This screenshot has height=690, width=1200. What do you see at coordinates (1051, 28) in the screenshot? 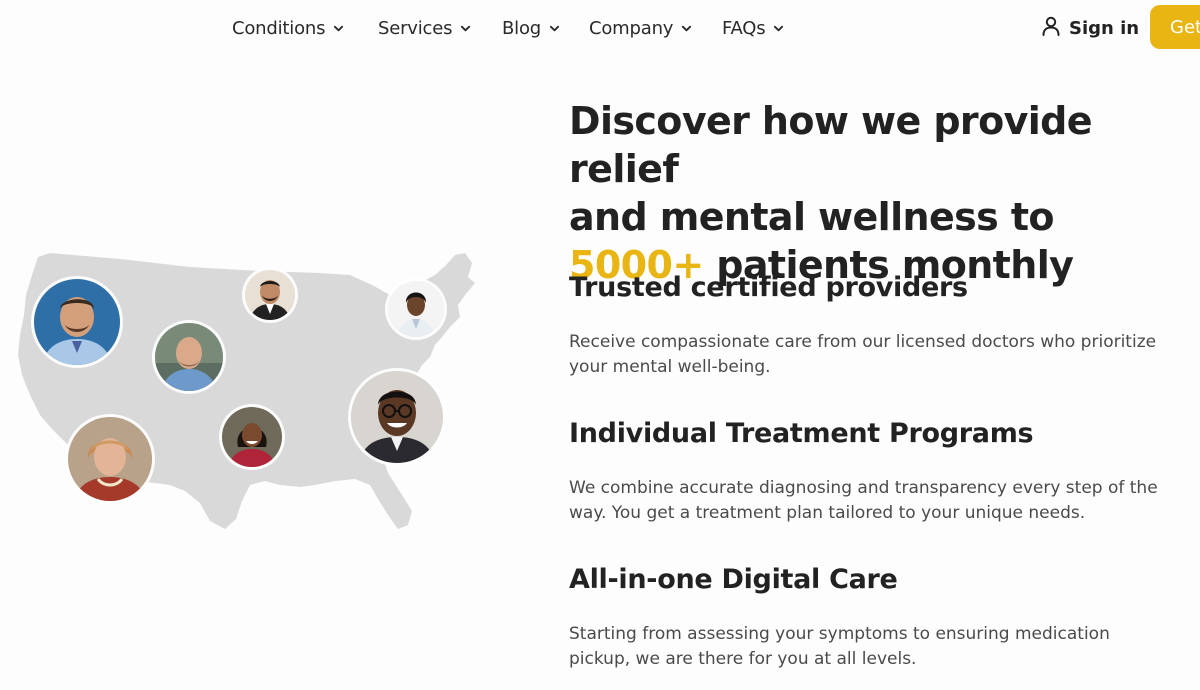
I see `user-icon` at bounding box center [1051, 28].